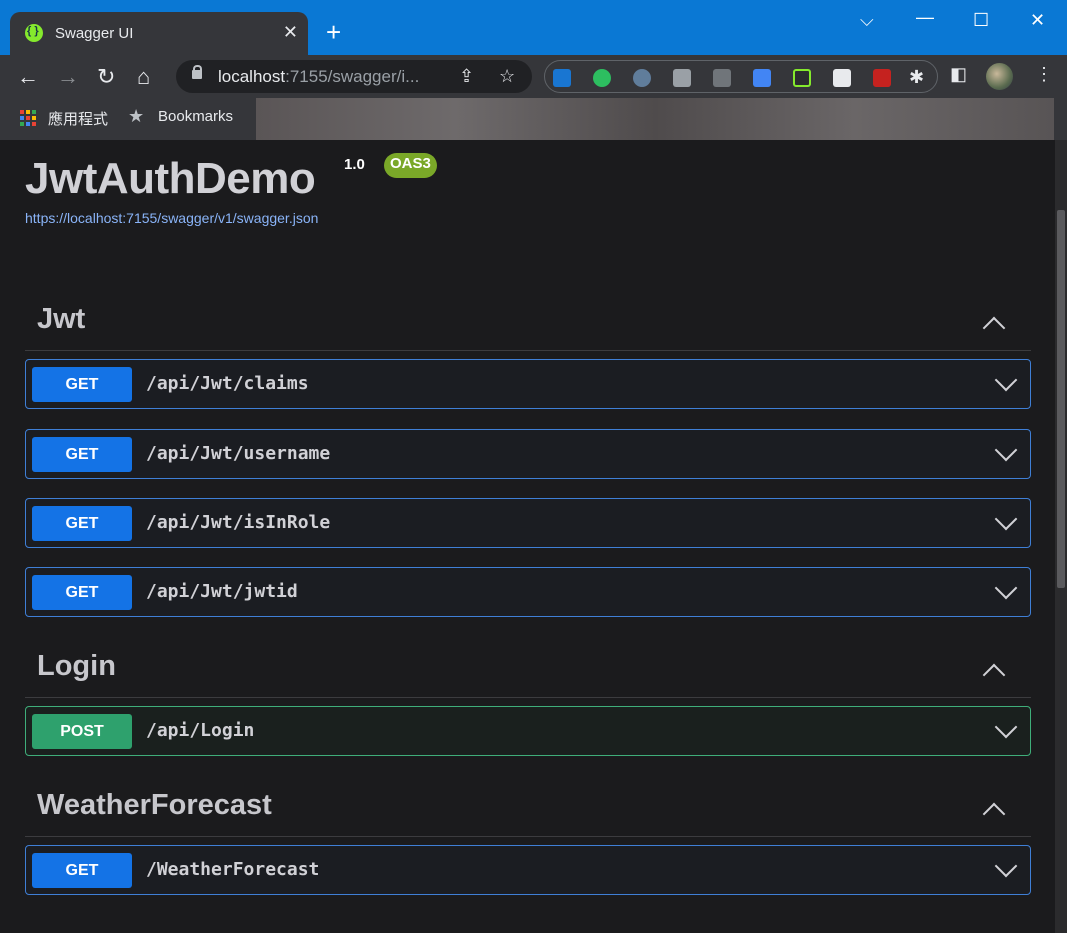 The width and height of the screenshot is (1067, 933). What do you see at coordinates (333, 32) in the screenshot?
I see `new-tab-button: +` at bounding box center [333, 32].